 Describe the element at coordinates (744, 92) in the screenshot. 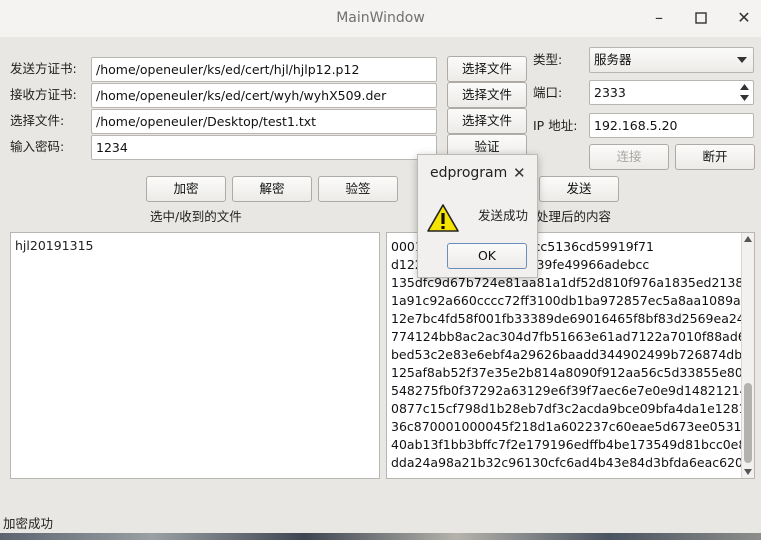

I see `spin-arrows-icon` at that location.